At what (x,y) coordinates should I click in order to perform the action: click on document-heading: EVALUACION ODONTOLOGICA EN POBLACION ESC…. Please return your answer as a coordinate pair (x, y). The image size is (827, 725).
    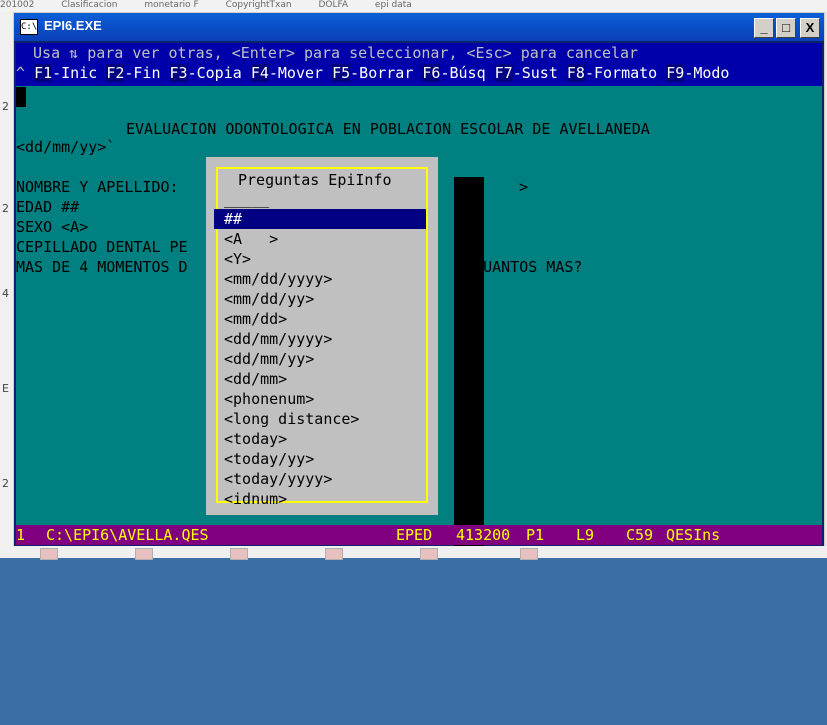
    Looking at the image, I should click on (388, 129).